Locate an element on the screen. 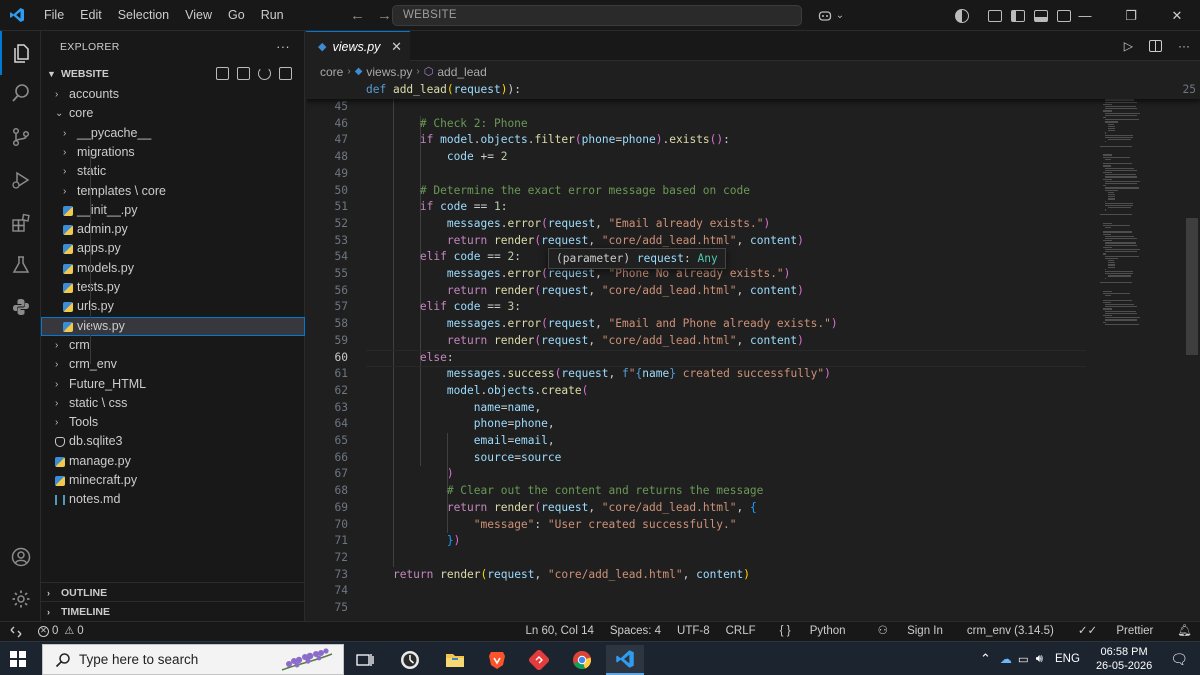 This screenshot has height=675, width=1200. sign-in: ⚇ Sign In is located at coordinates (910, 631).